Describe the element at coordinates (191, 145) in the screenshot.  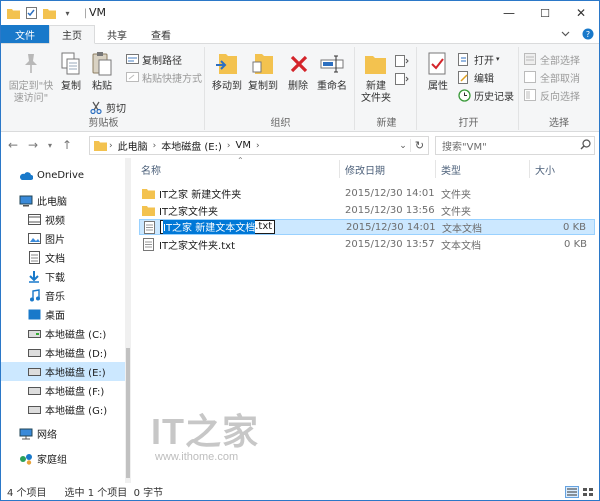
I see `breadcrumb-drive-e: 本地磁盘 (E:)` at that location.